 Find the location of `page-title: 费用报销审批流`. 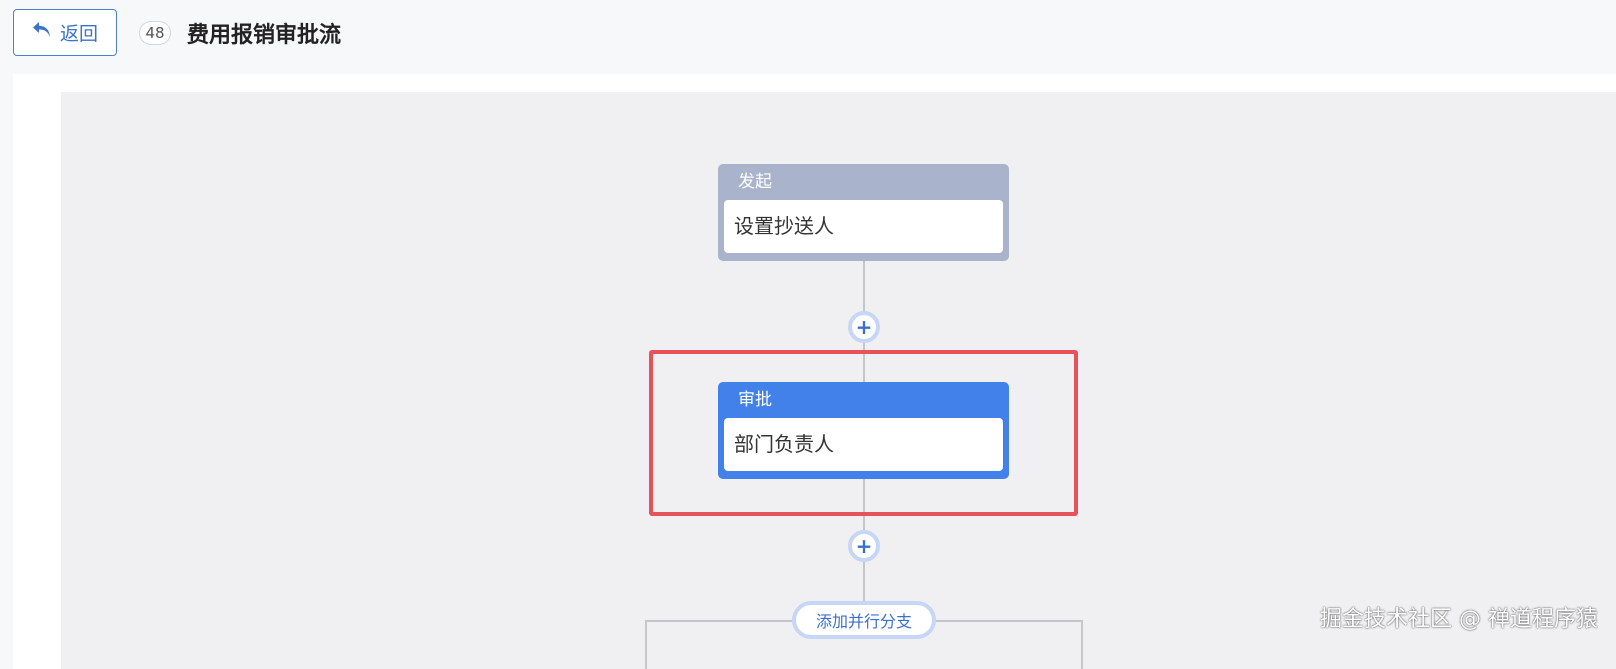

page-title: 费用报销审批流 is located at coordinates (264, 35).